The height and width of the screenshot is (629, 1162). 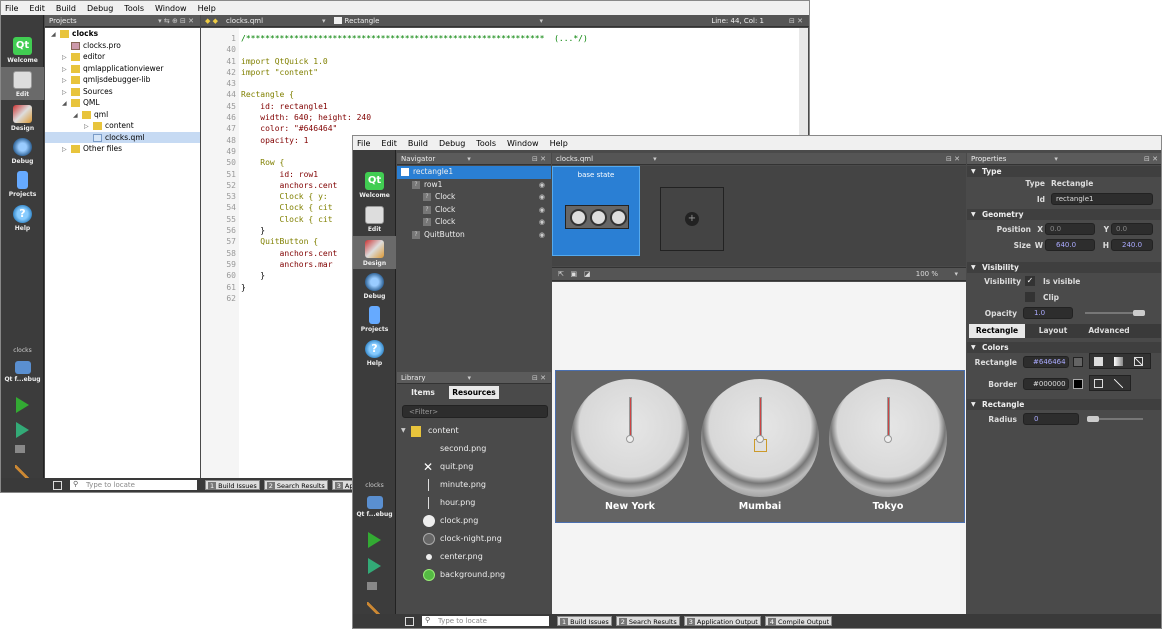 I want to click on library-controls-icon: ⊟ ✕, so click(x=539, y=378).